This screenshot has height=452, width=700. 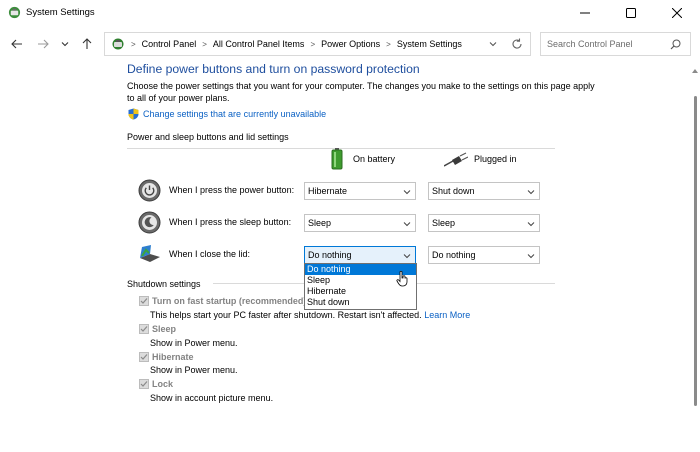 I want to click on refresh-icon, so click(x=517, y=44).